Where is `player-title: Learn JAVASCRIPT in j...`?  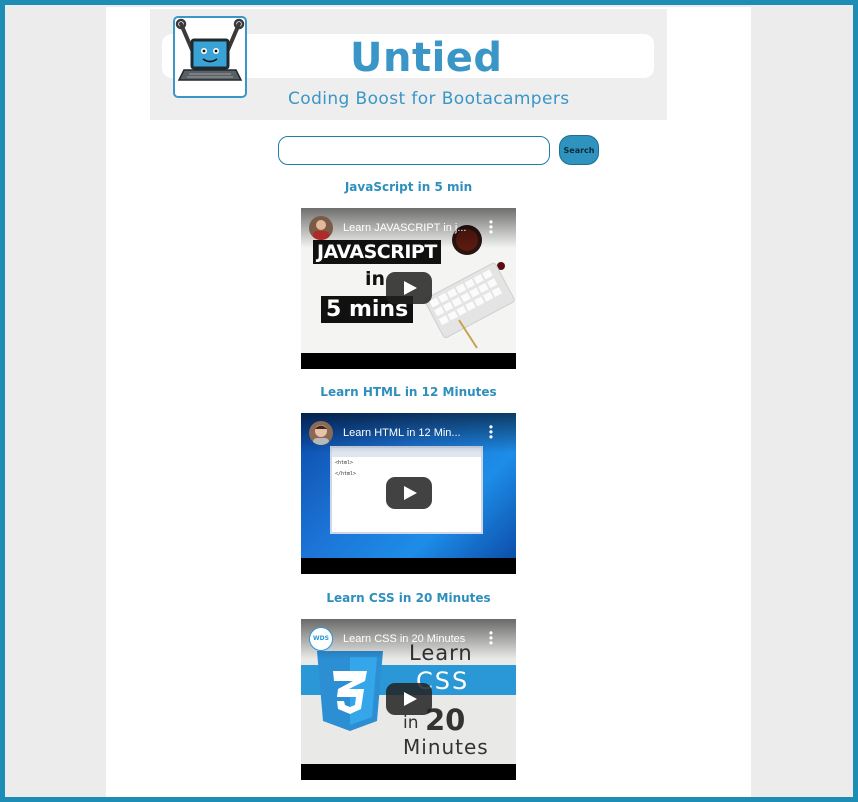
player-title: Learn JAVASCRIPT in j... is located at coordinates (413, 228).